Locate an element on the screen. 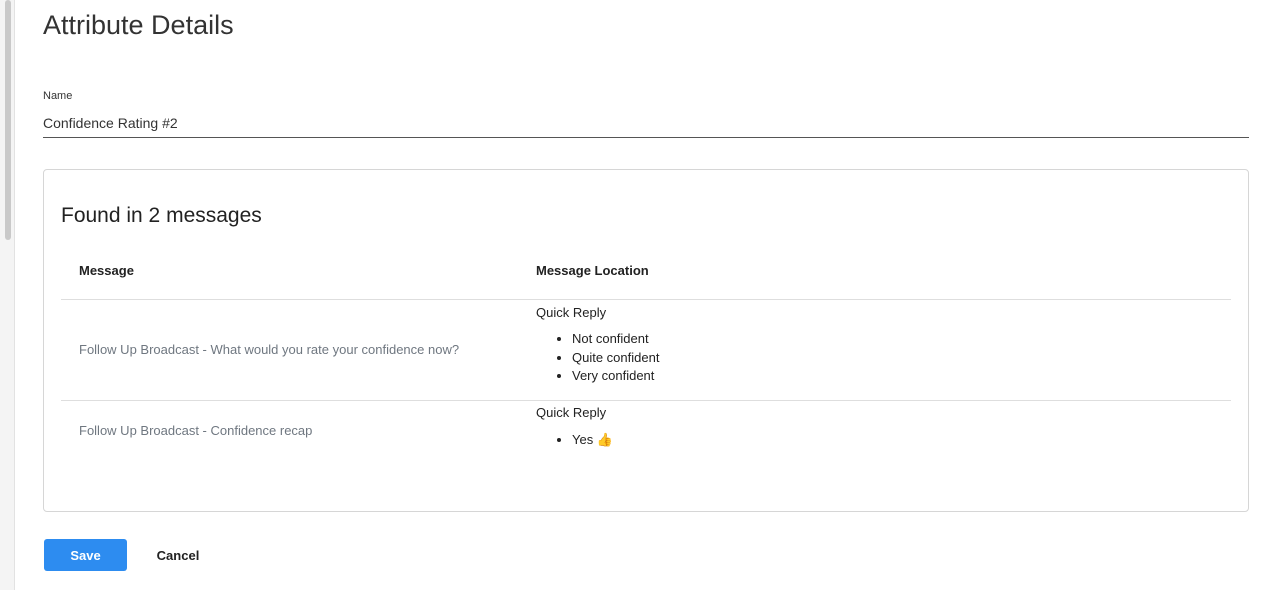  name-input is located at coordinates (646, 123).